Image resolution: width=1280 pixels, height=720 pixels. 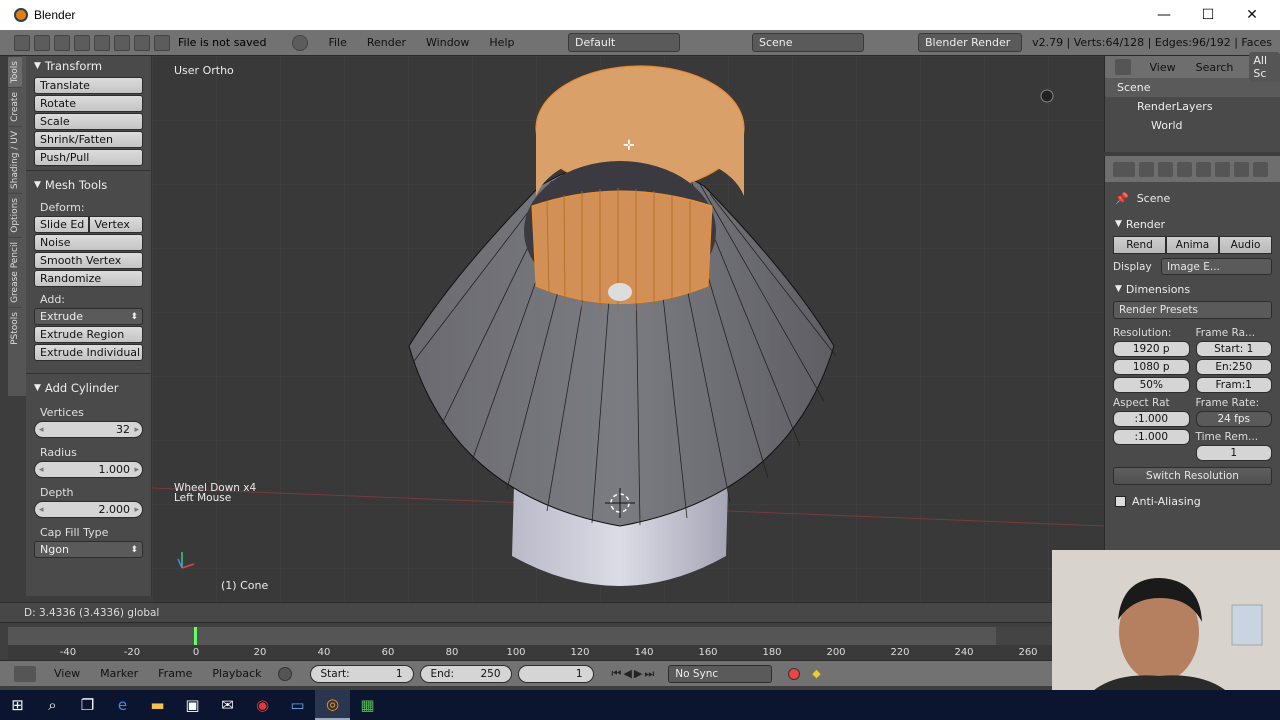 I want to click on end-frame-field: End: 250, so click(x=465, y=673).